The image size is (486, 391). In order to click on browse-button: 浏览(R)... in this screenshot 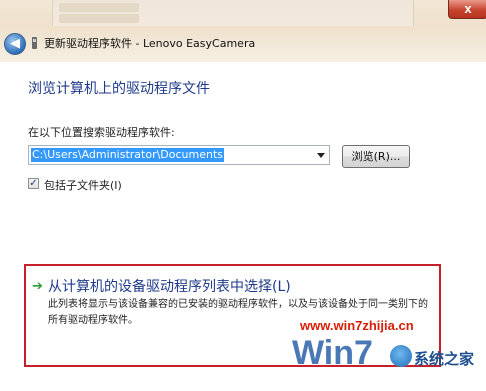, I will do `click(376, 156)`.